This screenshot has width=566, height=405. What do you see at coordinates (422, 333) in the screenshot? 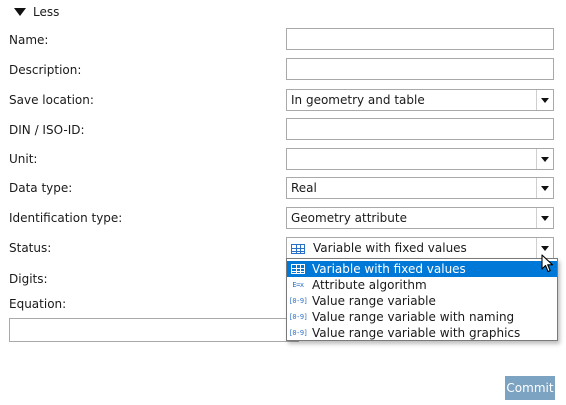
I see `status-option-value-range-graphics: [0-9] Value range variable with graphics` at bounding box center [422, 333].